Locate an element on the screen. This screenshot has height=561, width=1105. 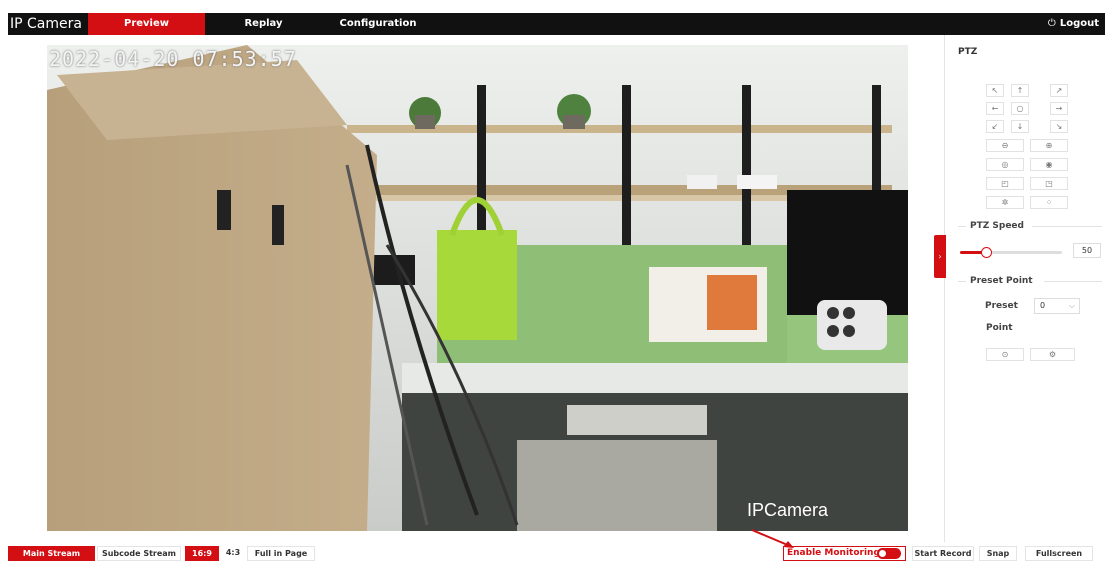
tab-configuration: Configuration is located at coordinates (378, 24).